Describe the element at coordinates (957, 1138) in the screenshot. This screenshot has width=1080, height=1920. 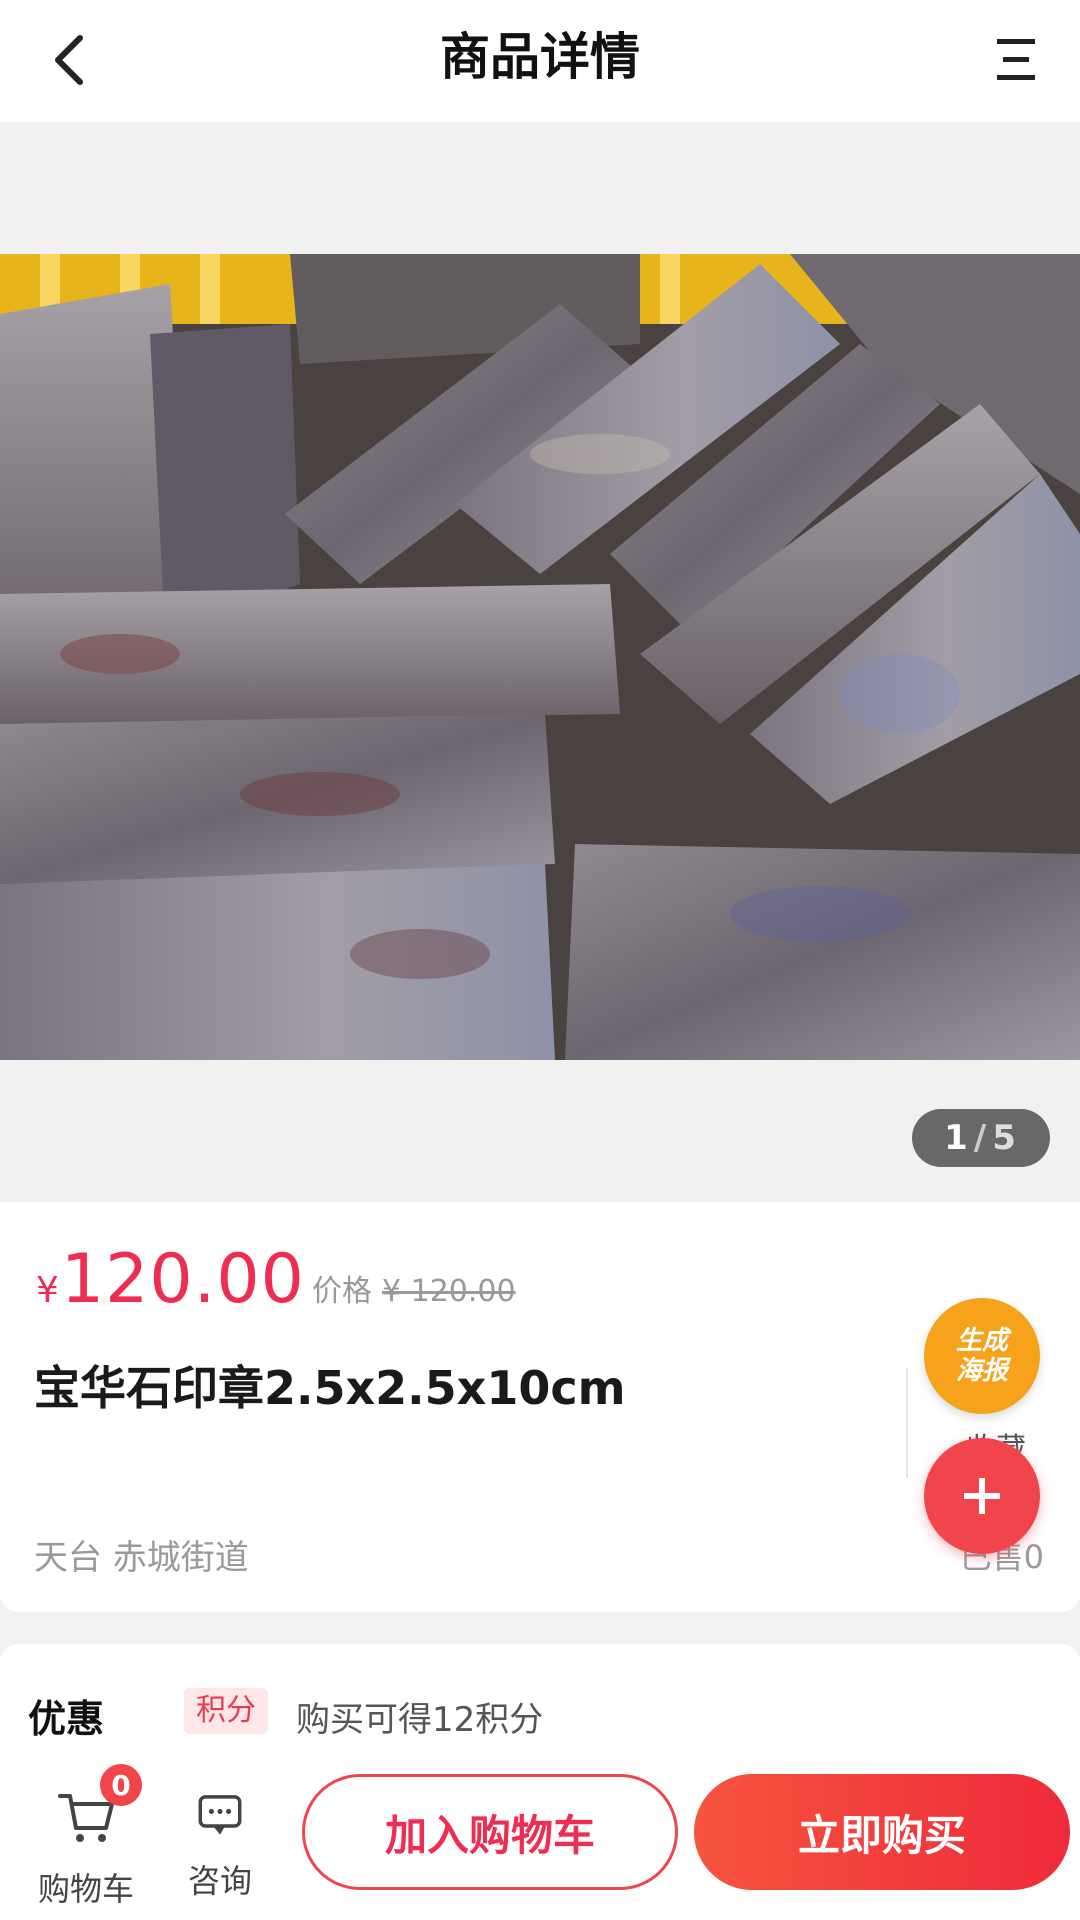
I see `pager-current: 1` at that location.